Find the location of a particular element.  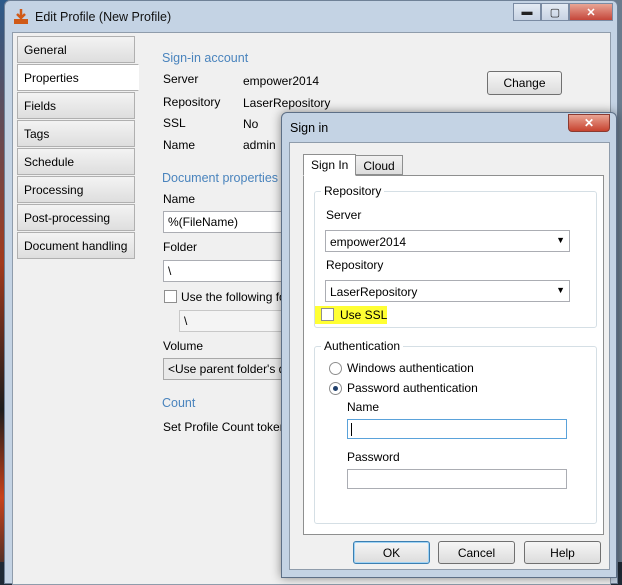

folder-label: Folder is located at coordinates (180, 247).